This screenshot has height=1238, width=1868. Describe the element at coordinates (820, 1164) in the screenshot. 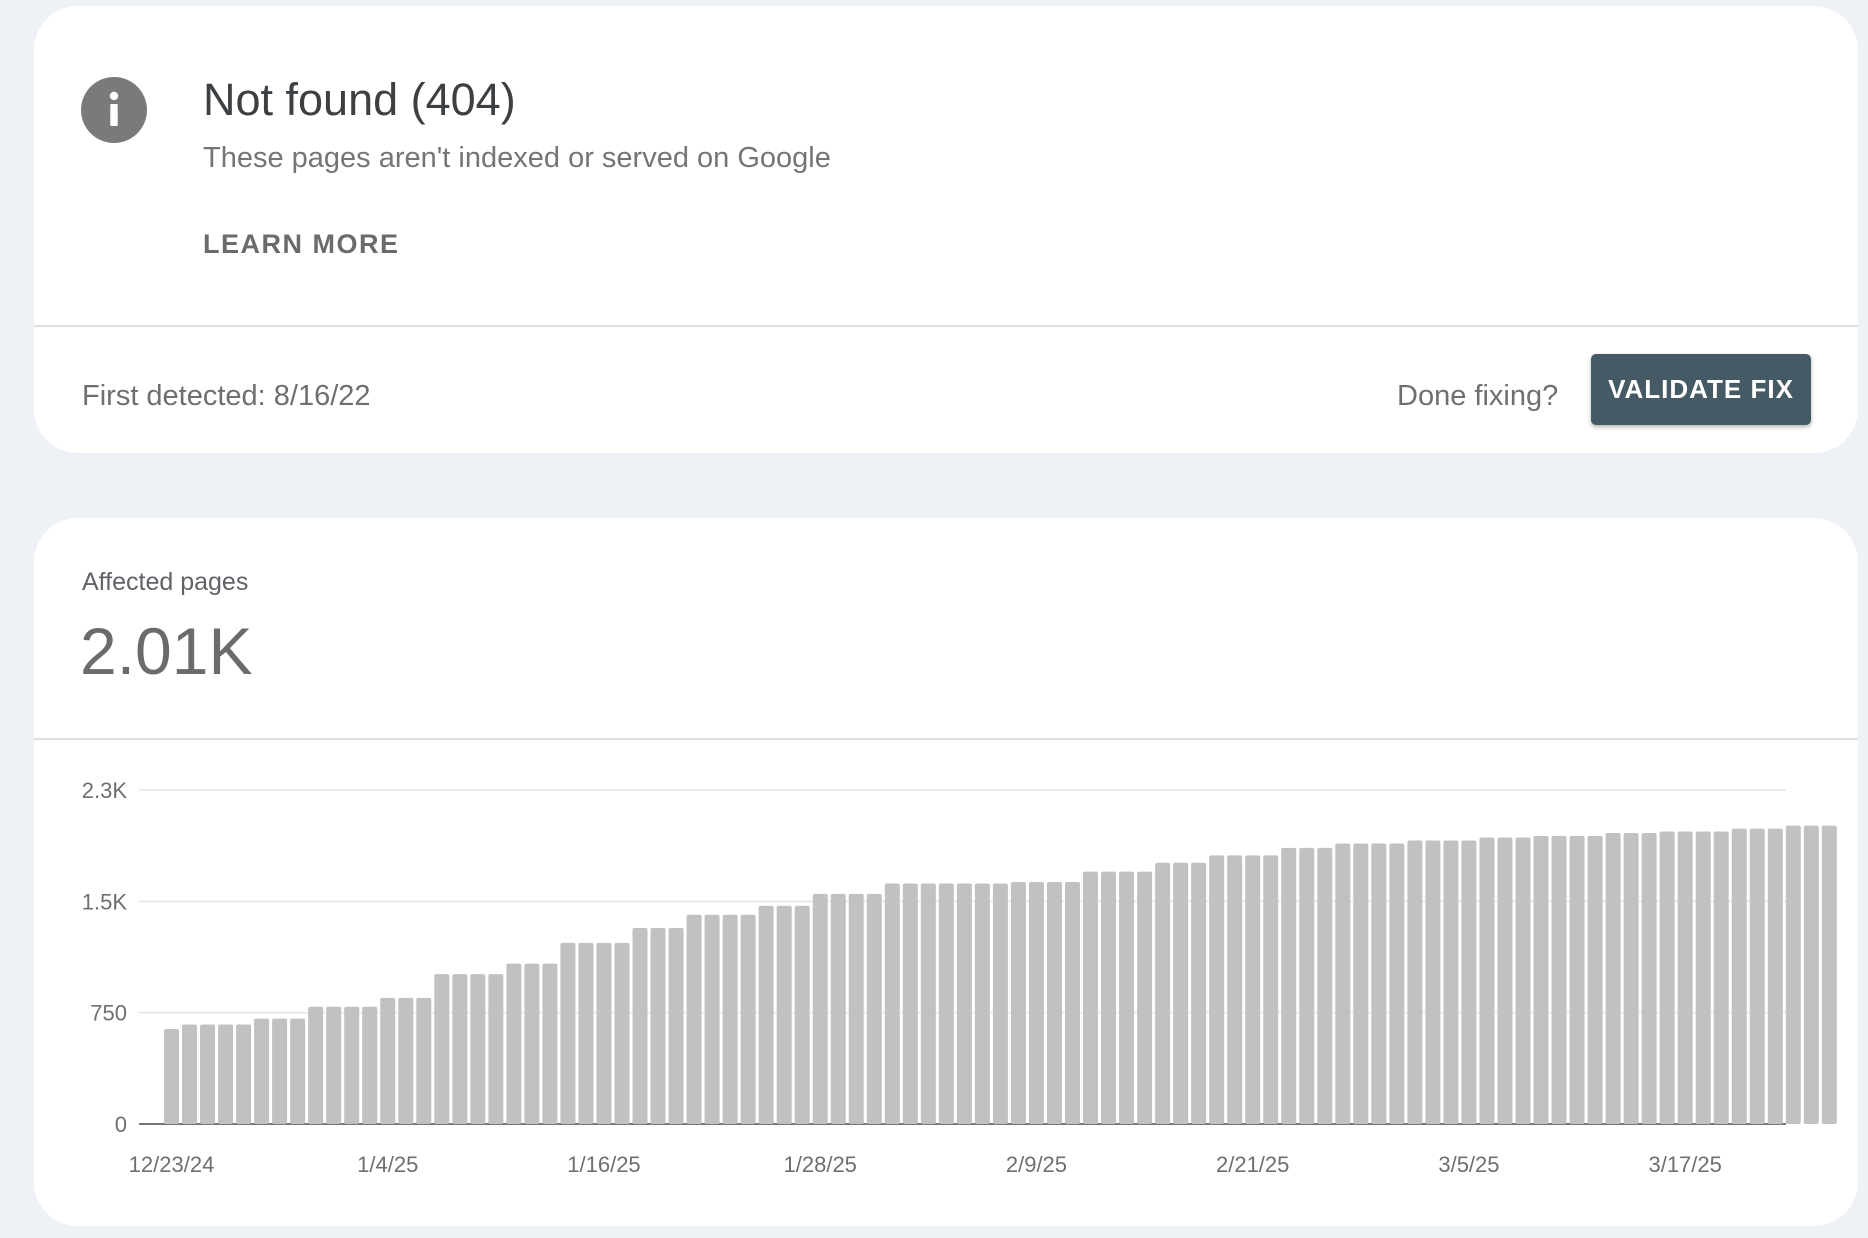

I see `x-tick-label: 1/28/25` at that location.